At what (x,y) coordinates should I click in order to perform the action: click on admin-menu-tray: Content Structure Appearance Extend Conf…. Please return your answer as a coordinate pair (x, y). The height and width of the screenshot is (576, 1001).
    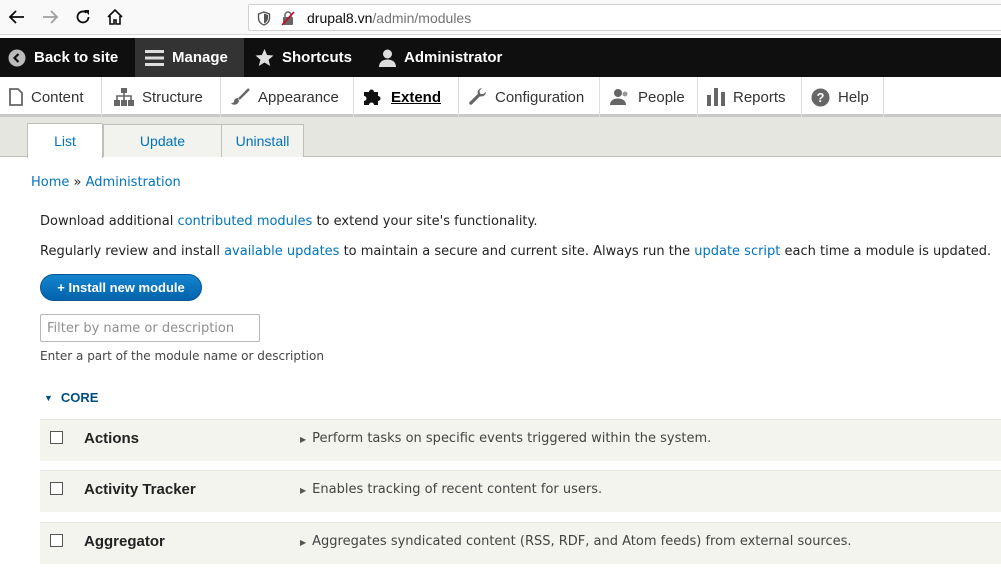
    Looking at the image, I should click on (500, 97).